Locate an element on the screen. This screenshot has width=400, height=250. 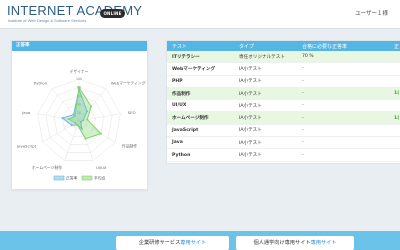
required-rate-cell: 70 % is located at coordinates (343, 57).